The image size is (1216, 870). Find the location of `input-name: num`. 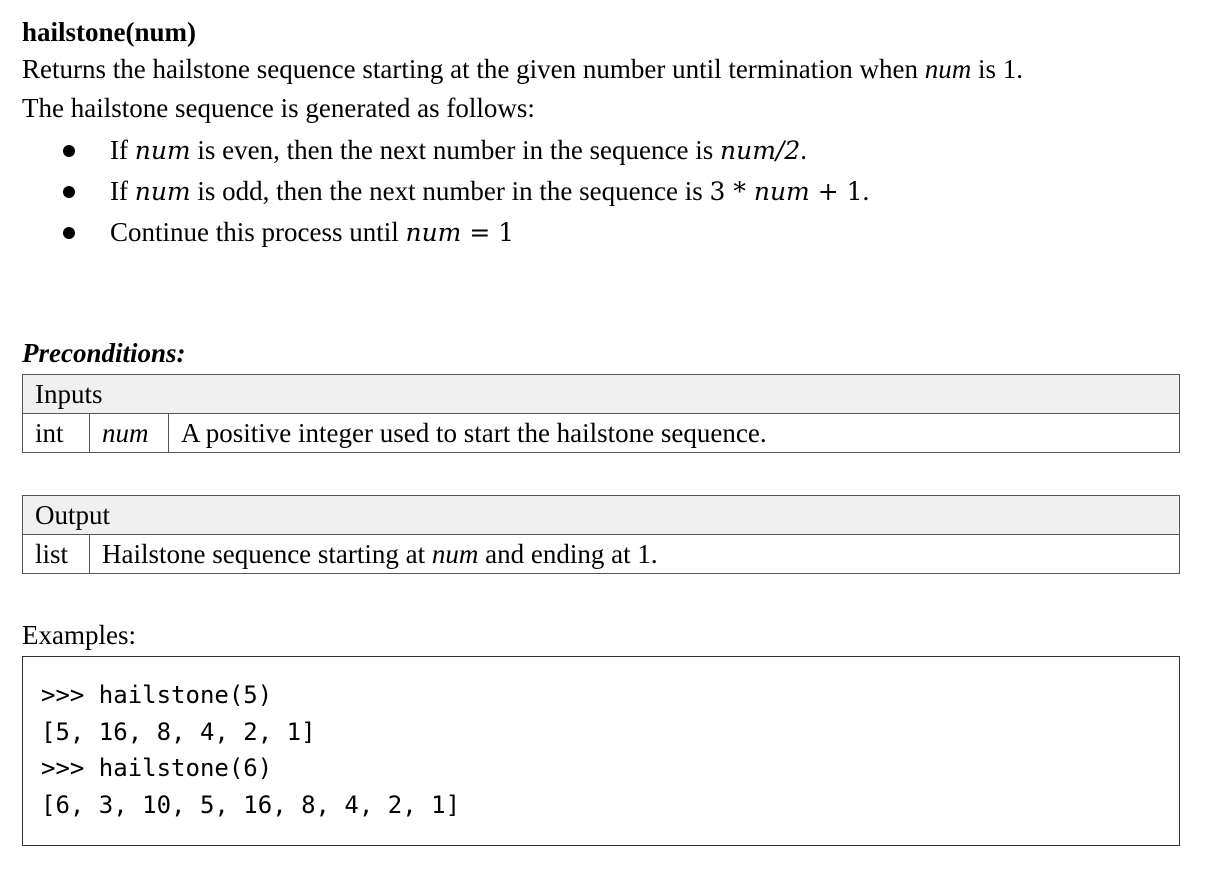

input-name: num is located at coordinates (129, 433).